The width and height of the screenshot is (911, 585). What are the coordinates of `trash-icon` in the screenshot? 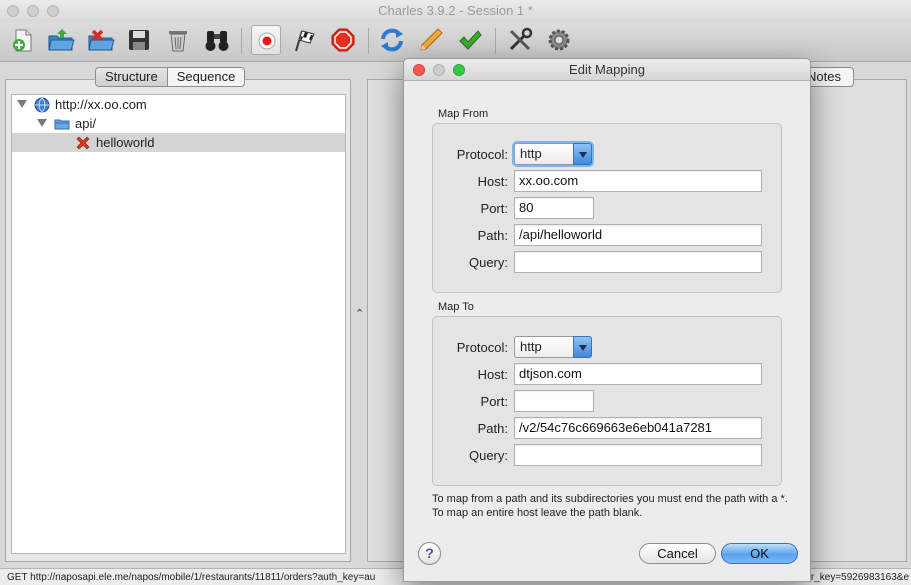 It's located at (178, 41).